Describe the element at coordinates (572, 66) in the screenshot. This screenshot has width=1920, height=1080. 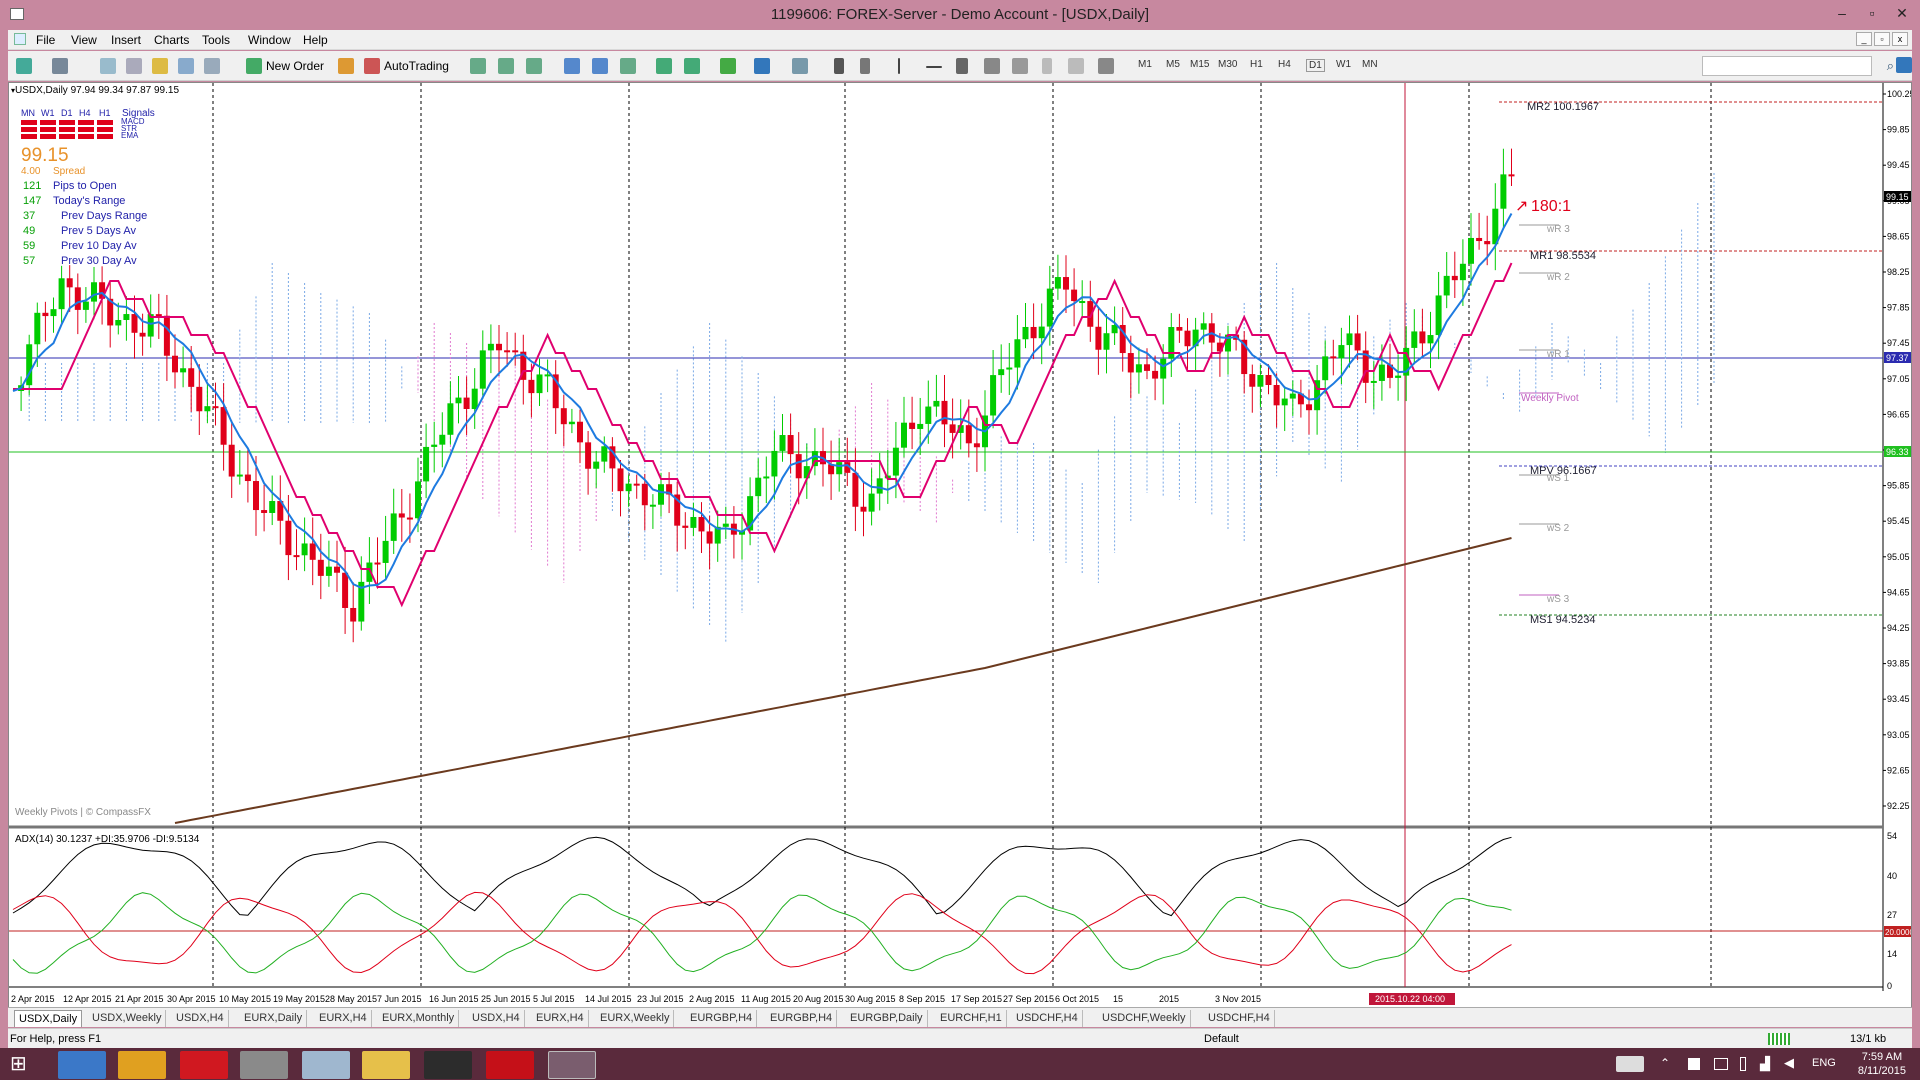
I see `zoom-in-icon` at that location.